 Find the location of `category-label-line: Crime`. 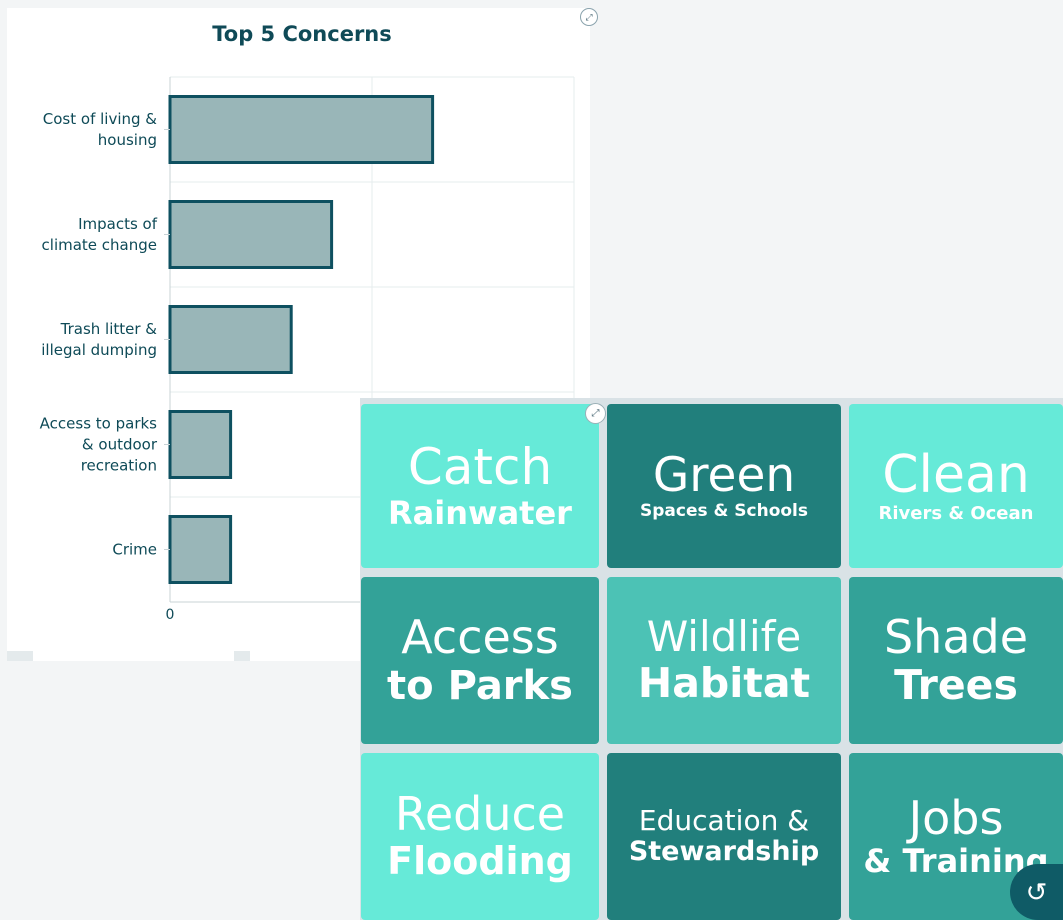

category-label-line: Crime is located at coordinates (134, 550).